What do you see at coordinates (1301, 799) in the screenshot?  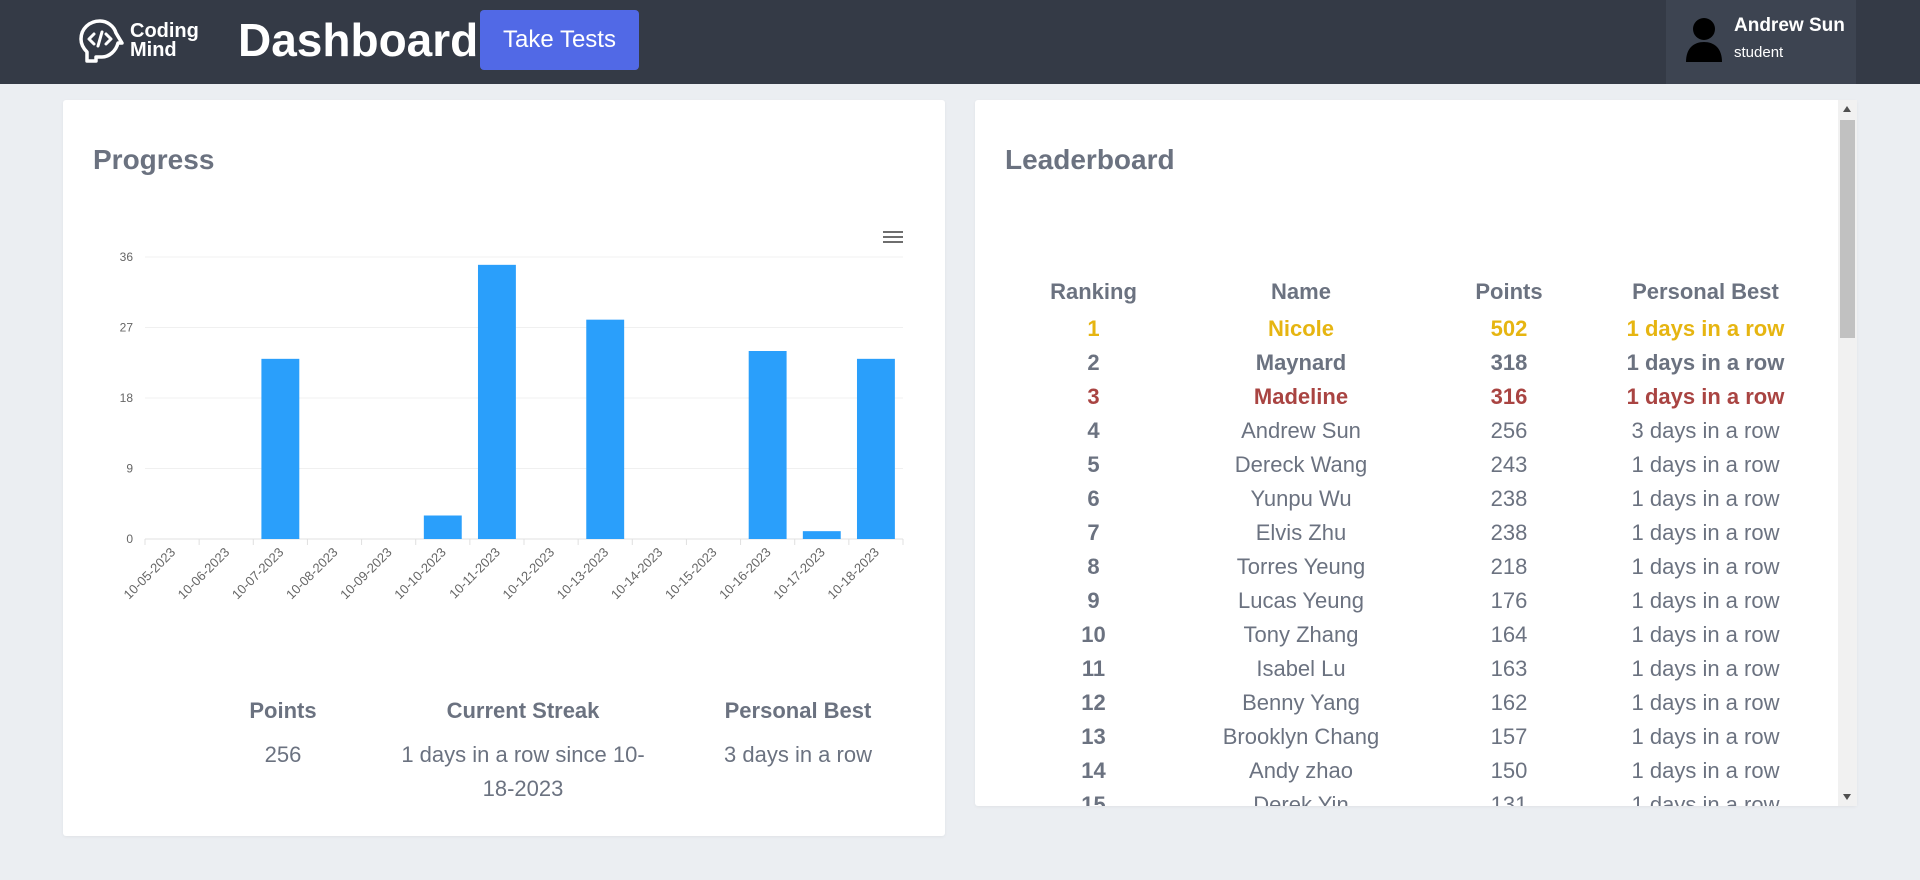 I see `name-cell: Derek Yin` at bounding box center [1301, 799].